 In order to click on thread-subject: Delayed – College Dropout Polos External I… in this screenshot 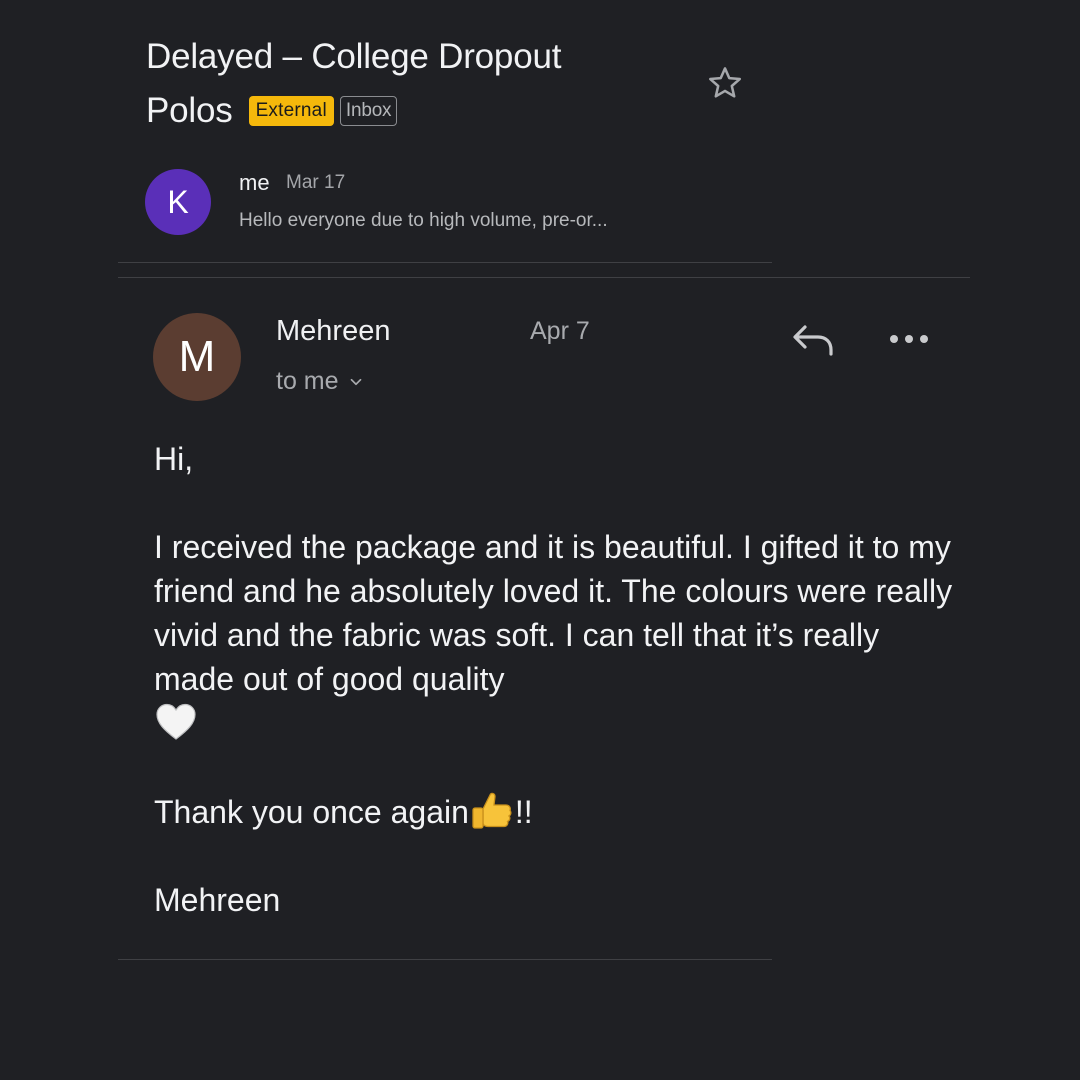, I will do `click(416, 84)`.